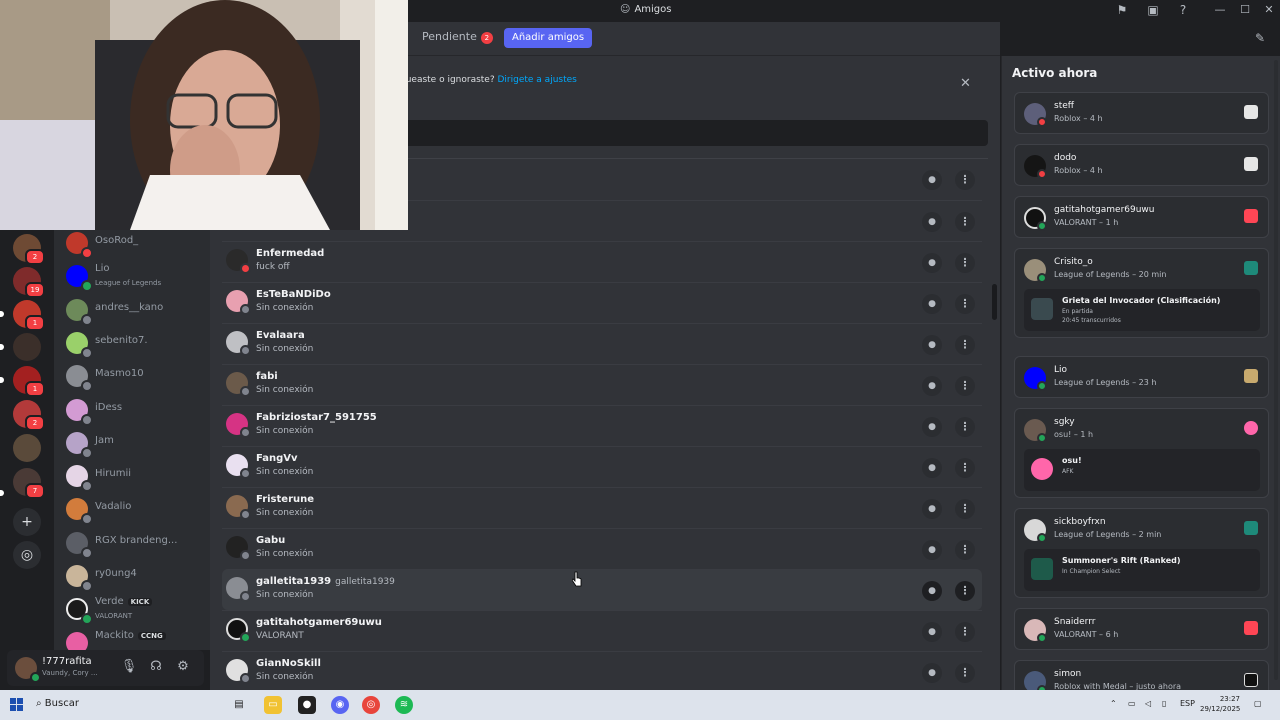 The height and width of the screenshot is (720, 1280). I want to click on discord-icon: ◉, so click(340, 705).